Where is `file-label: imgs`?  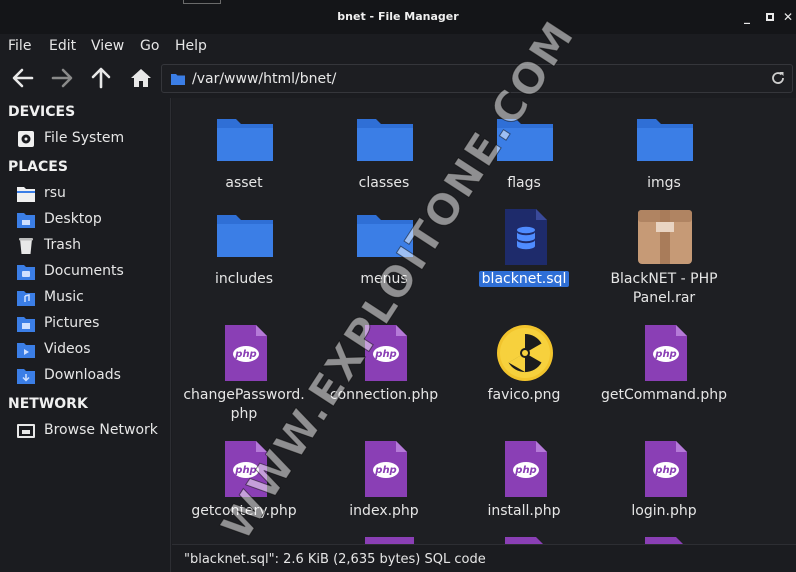 file-label: imgs is located at coordinates (664, 183).